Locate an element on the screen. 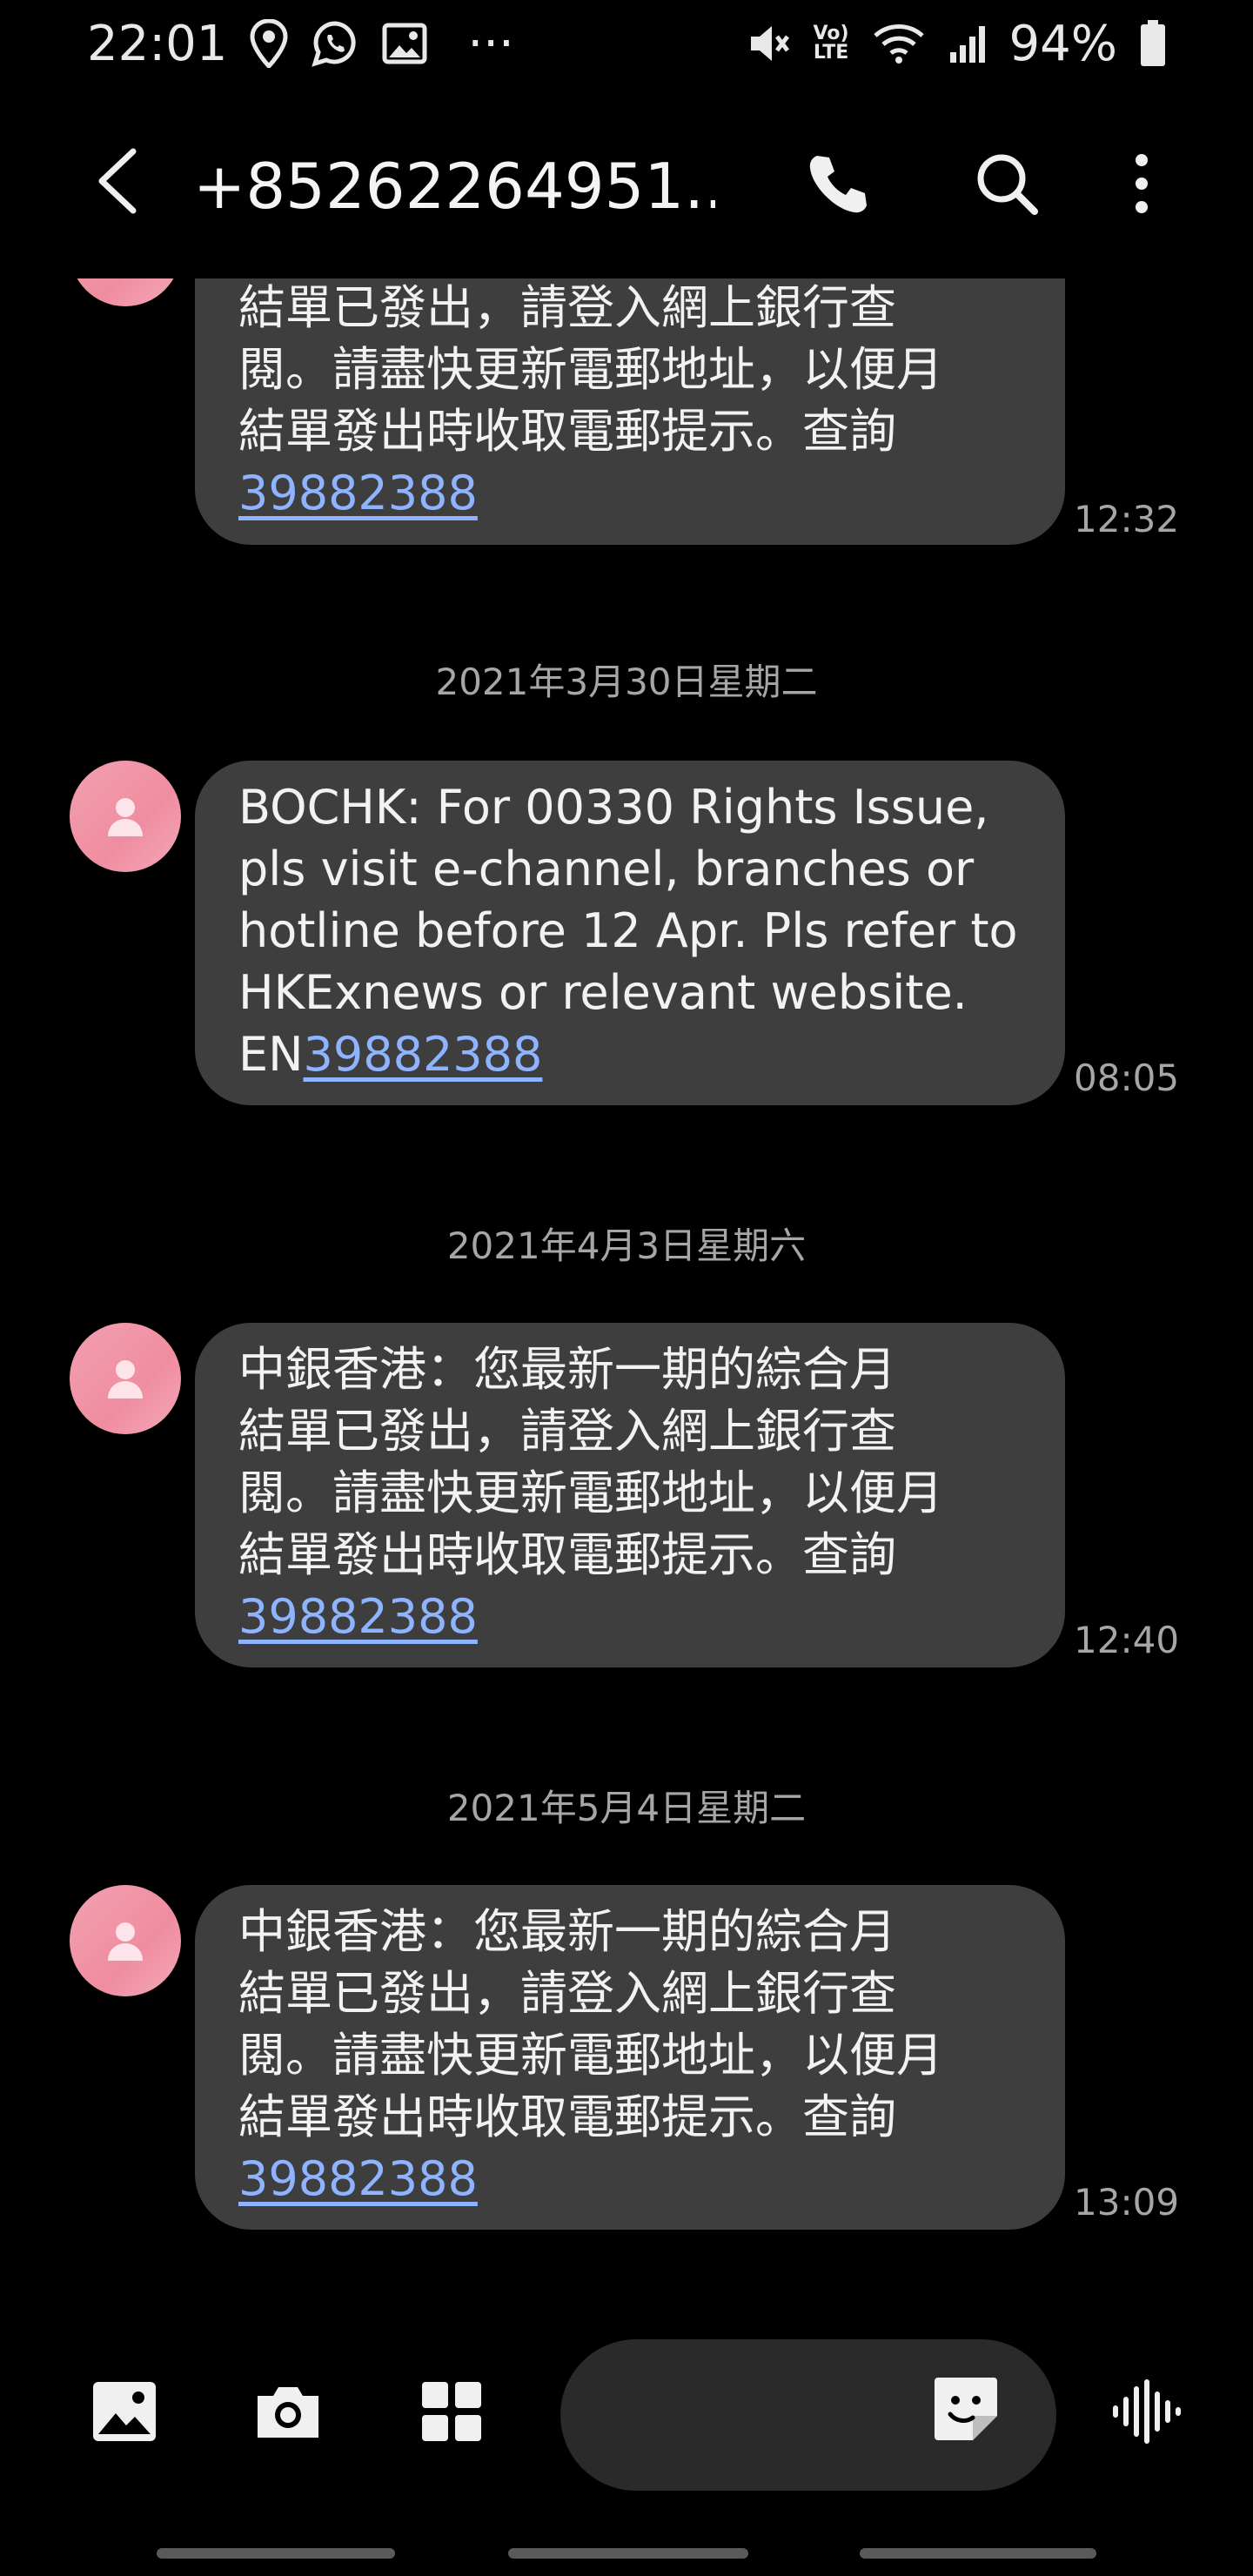  back-button is located at coordinates (116, 182).